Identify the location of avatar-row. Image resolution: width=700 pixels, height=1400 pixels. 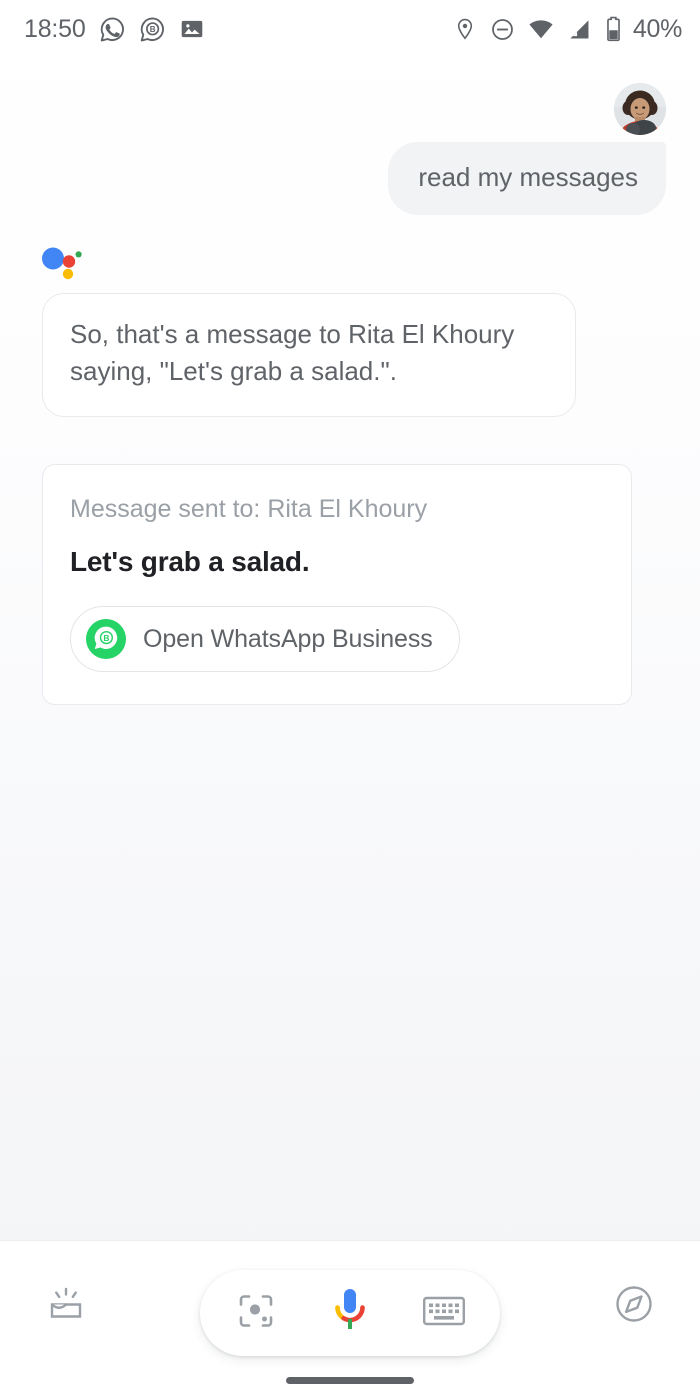
(350, 96).